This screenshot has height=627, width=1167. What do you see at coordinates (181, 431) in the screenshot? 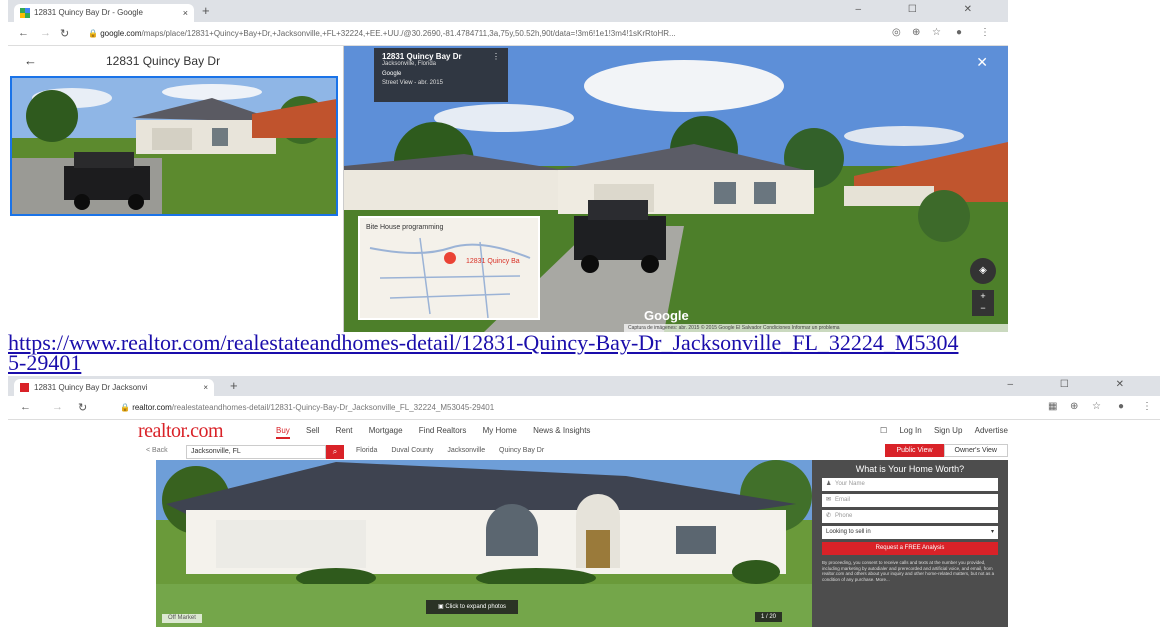
I see `realtor-logo: realtor.com` at bounding box center [181, 431].